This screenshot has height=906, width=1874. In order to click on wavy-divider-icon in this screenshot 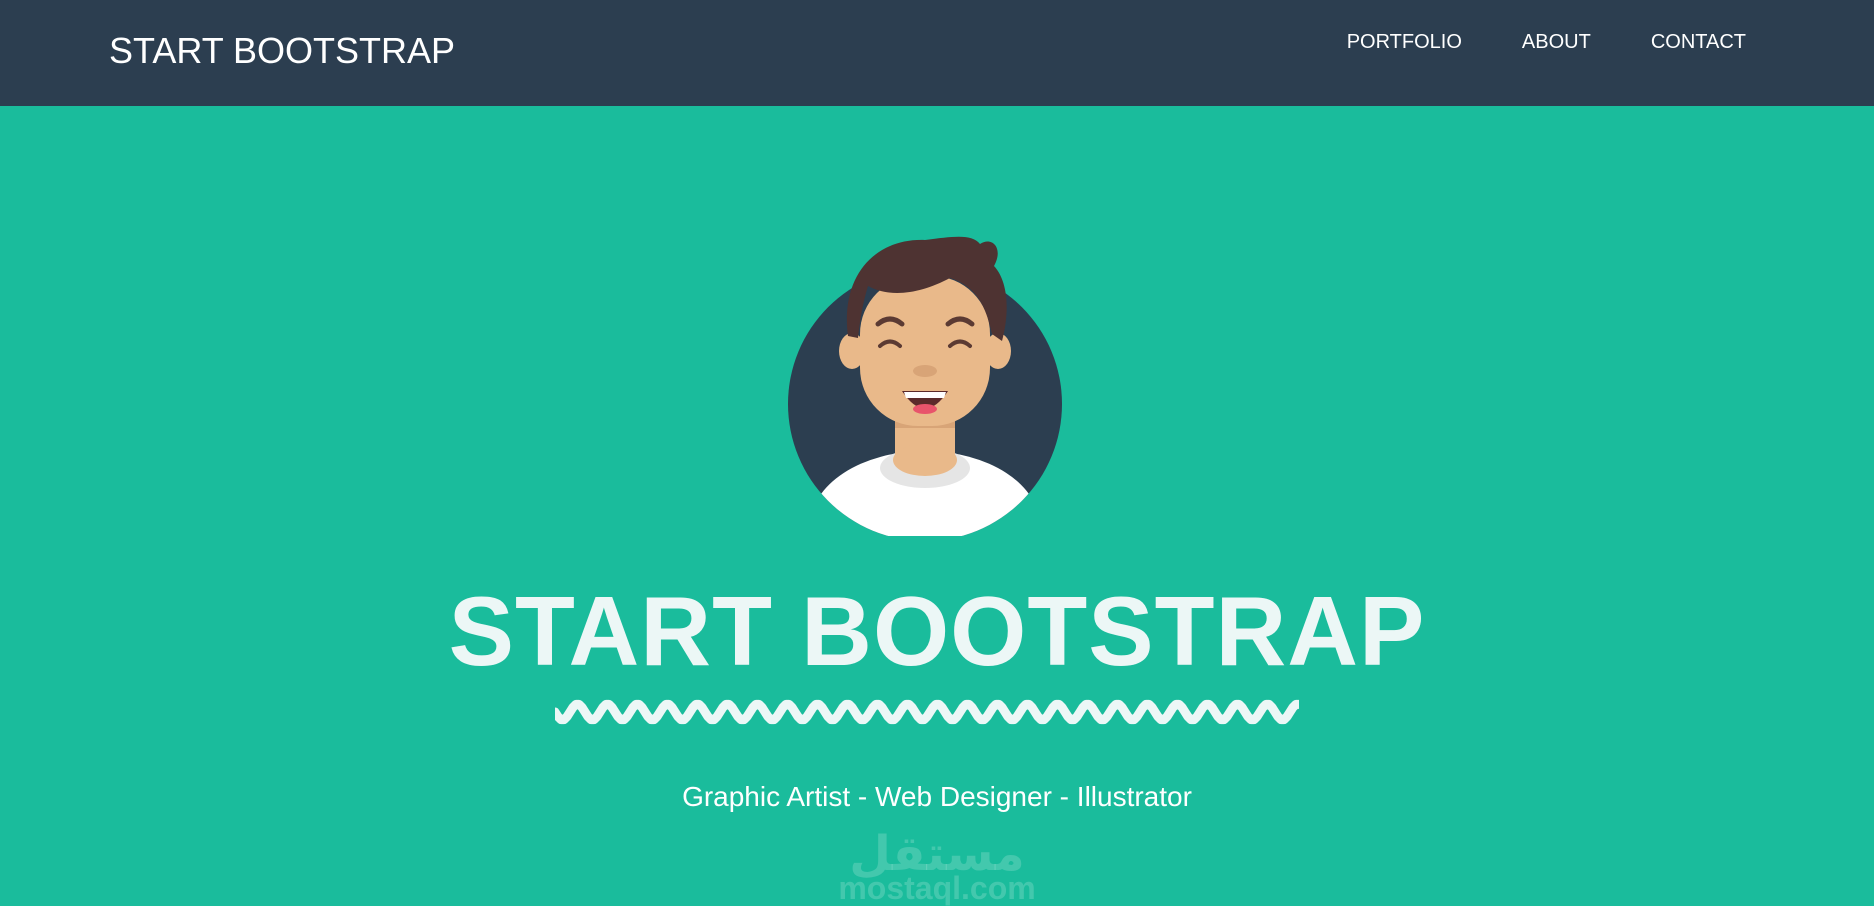, I will do `click(928, 712)`.